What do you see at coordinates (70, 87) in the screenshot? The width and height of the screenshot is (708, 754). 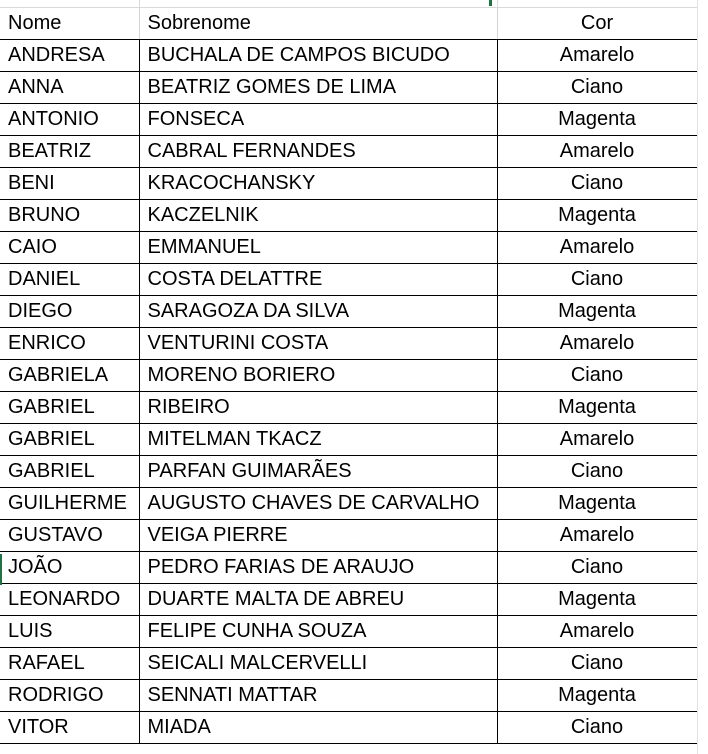 I see `cell-nome: ANNA` at bounding box center [70, 87].